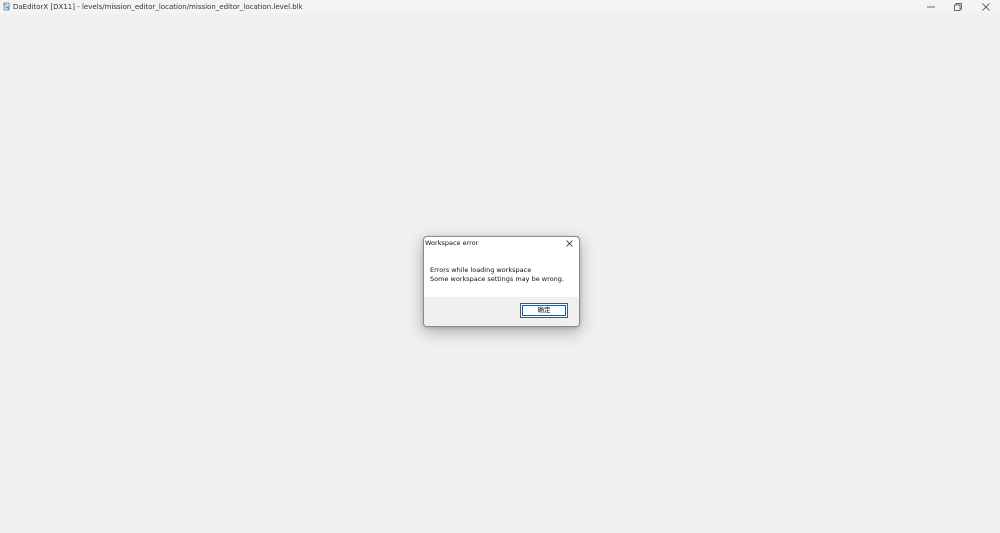  I want to click on window-close-button, so click(986, 7).